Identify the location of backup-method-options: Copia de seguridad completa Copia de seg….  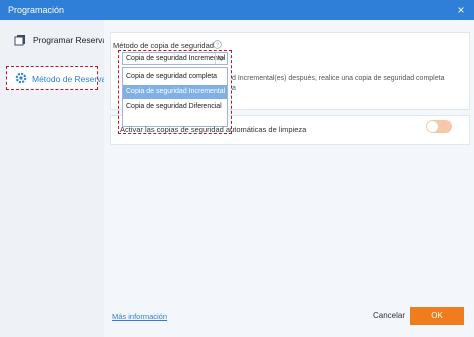
(175, 97).